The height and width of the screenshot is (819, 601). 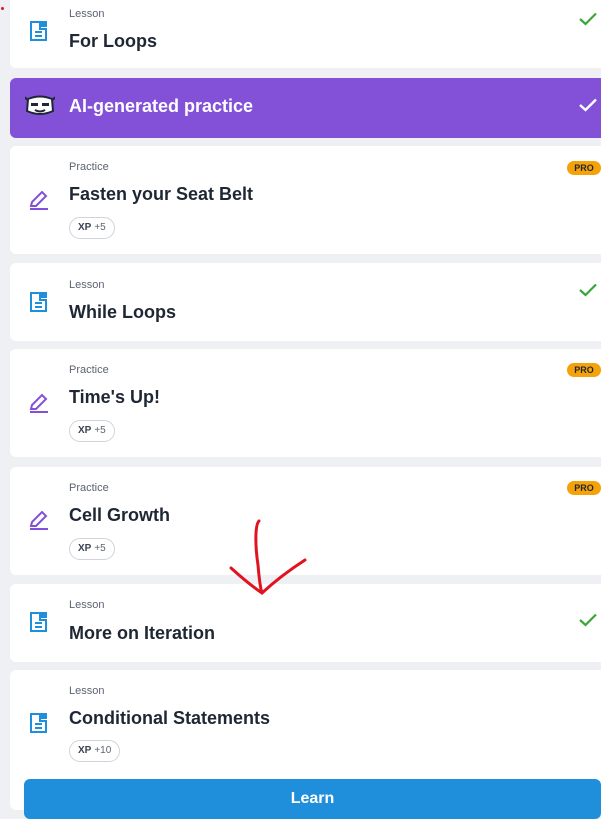 I want to click on xp-chip: XP +10, so click(x=95, y=751).